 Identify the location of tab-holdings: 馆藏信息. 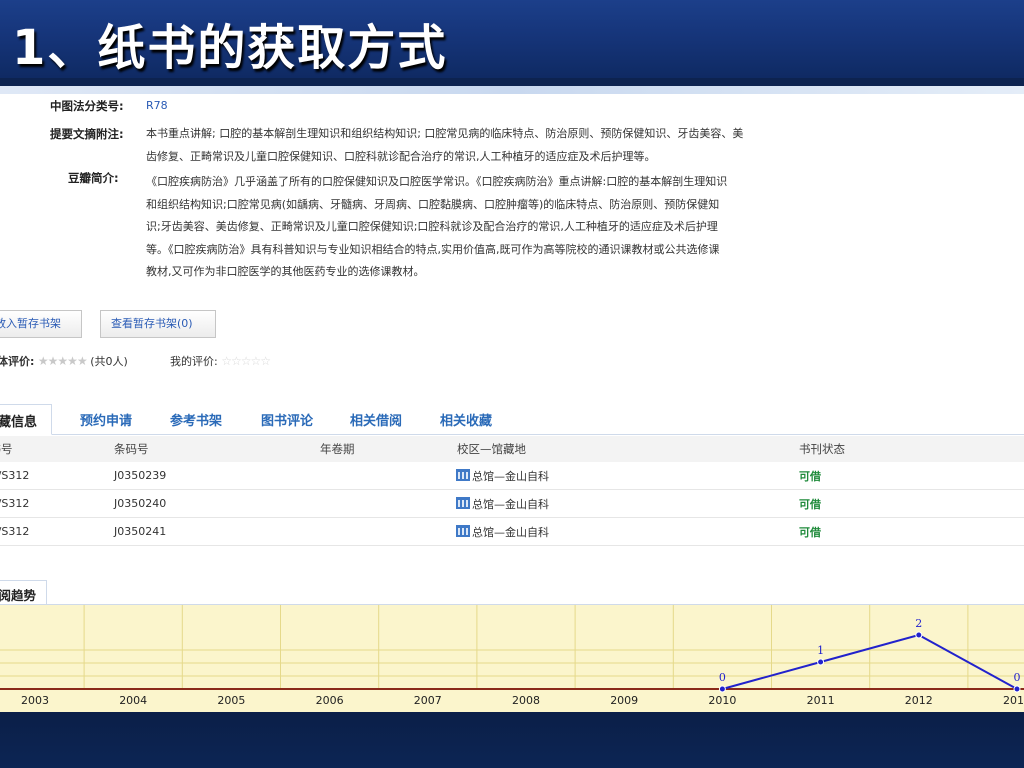
(26, 419).